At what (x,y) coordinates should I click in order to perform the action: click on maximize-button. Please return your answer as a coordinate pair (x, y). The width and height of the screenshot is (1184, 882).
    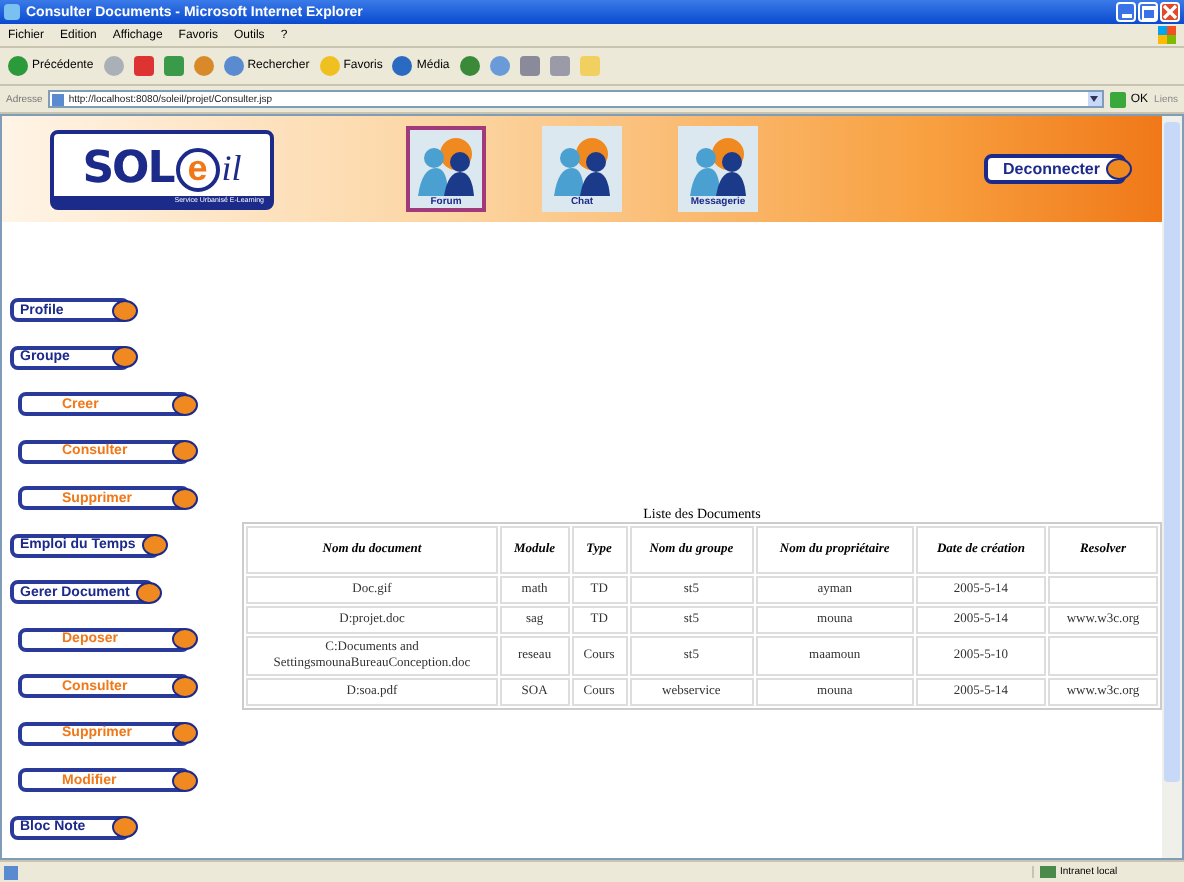
    Looking at the image, I should click on (1148, 12).